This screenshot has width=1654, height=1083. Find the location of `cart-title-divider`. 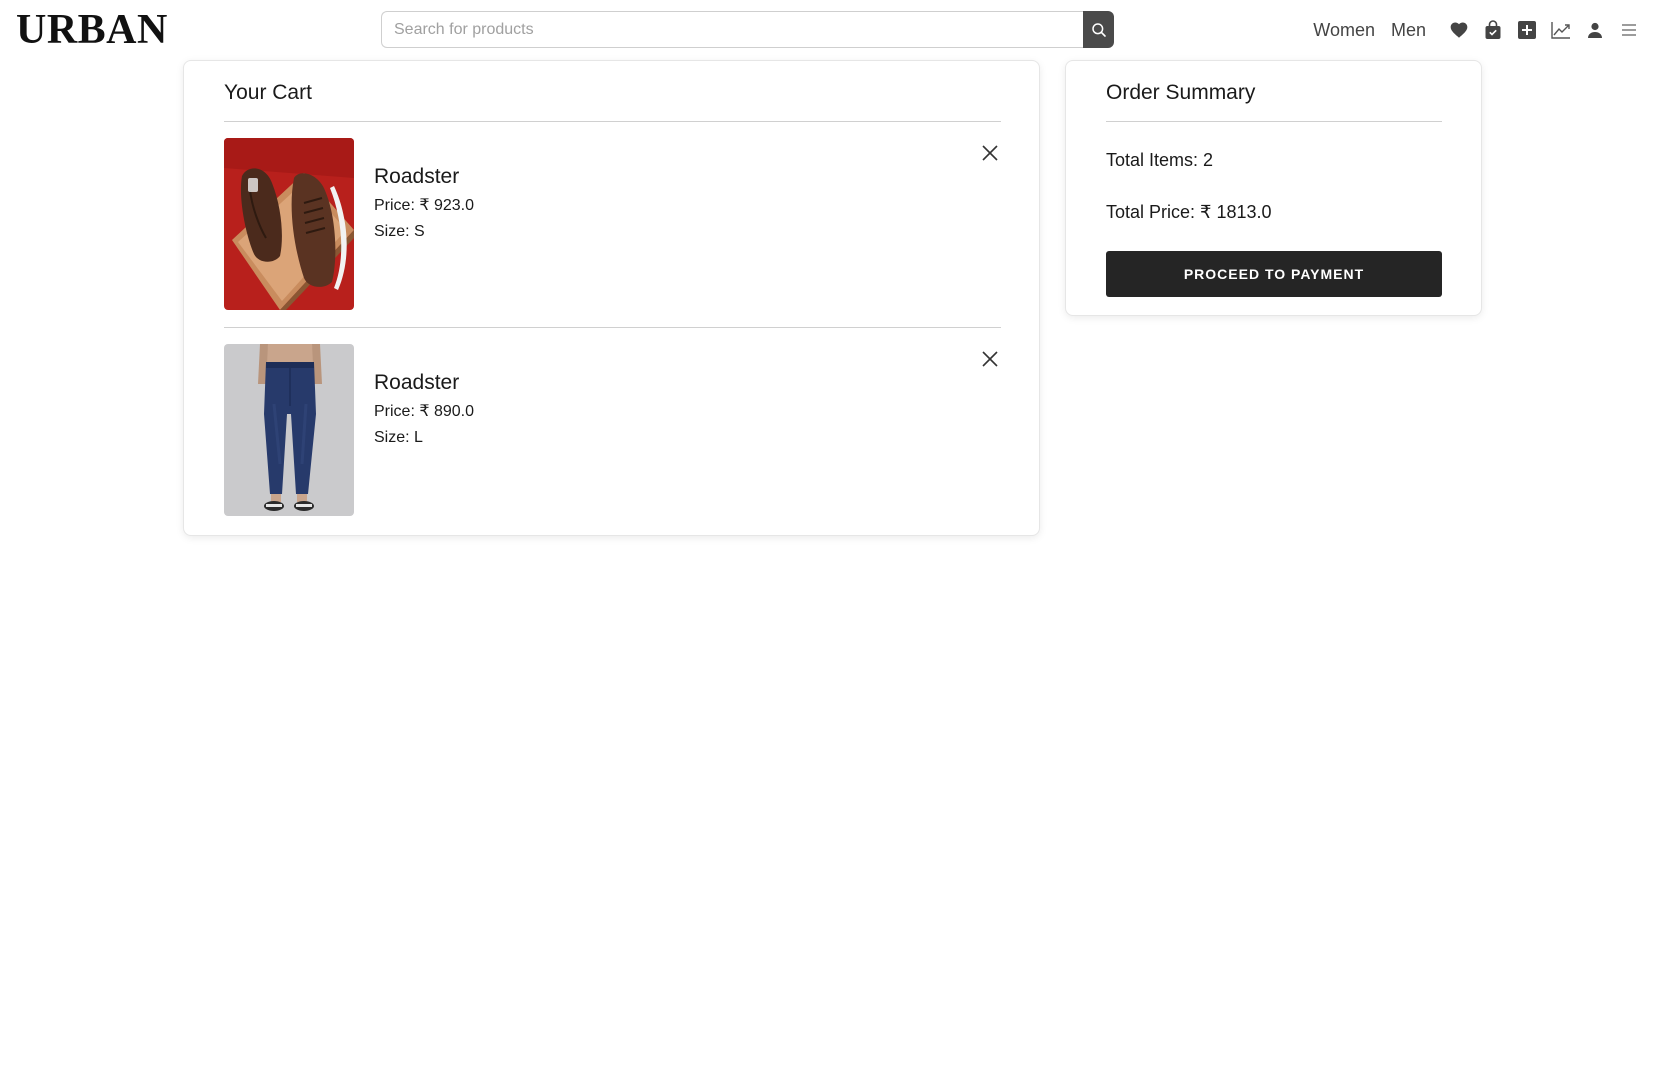

cart-title-divider is located at coordinates (612, 121).